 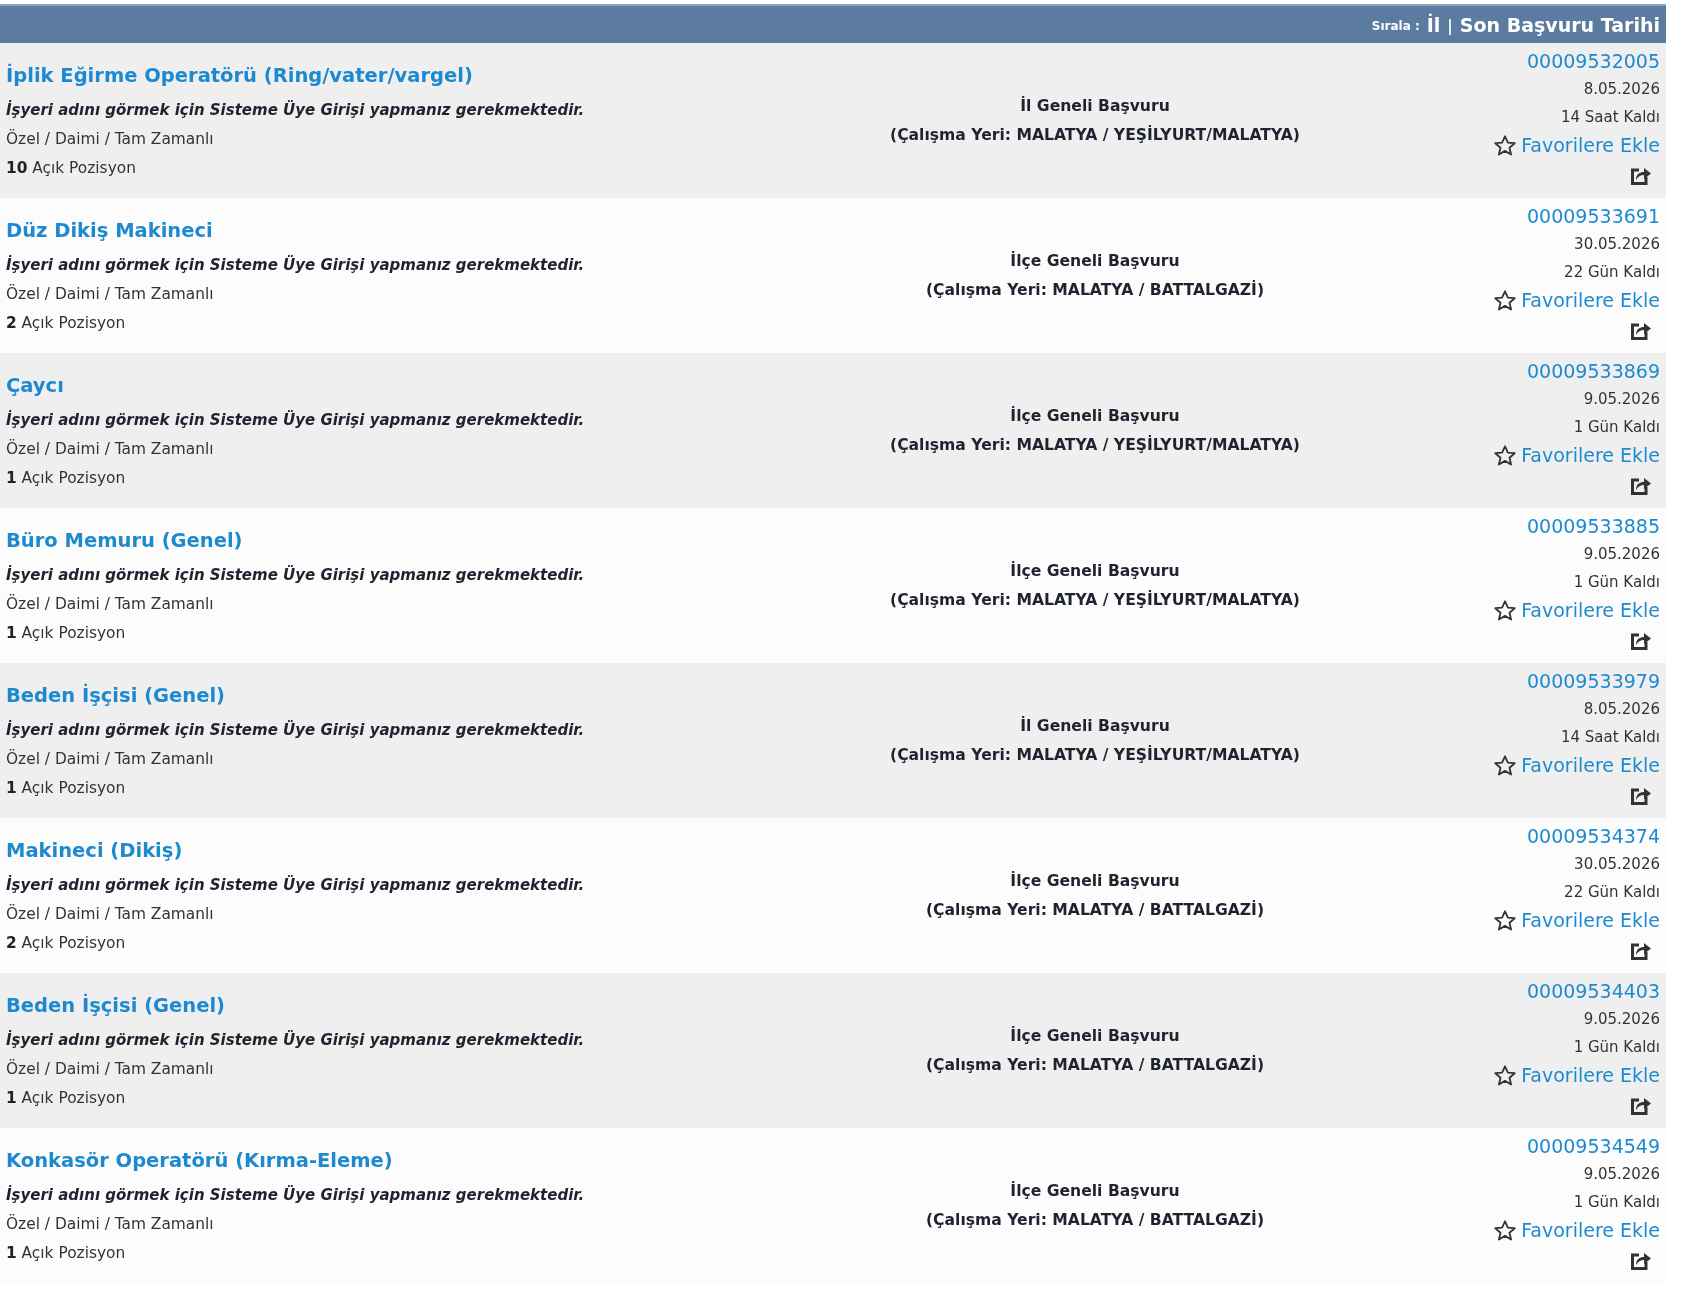 What do you see at coordinates (71, 168) in the screenshot?
I see `open-positions-text: 10 Açık Pozisyon` at bounding box center [71, 168].